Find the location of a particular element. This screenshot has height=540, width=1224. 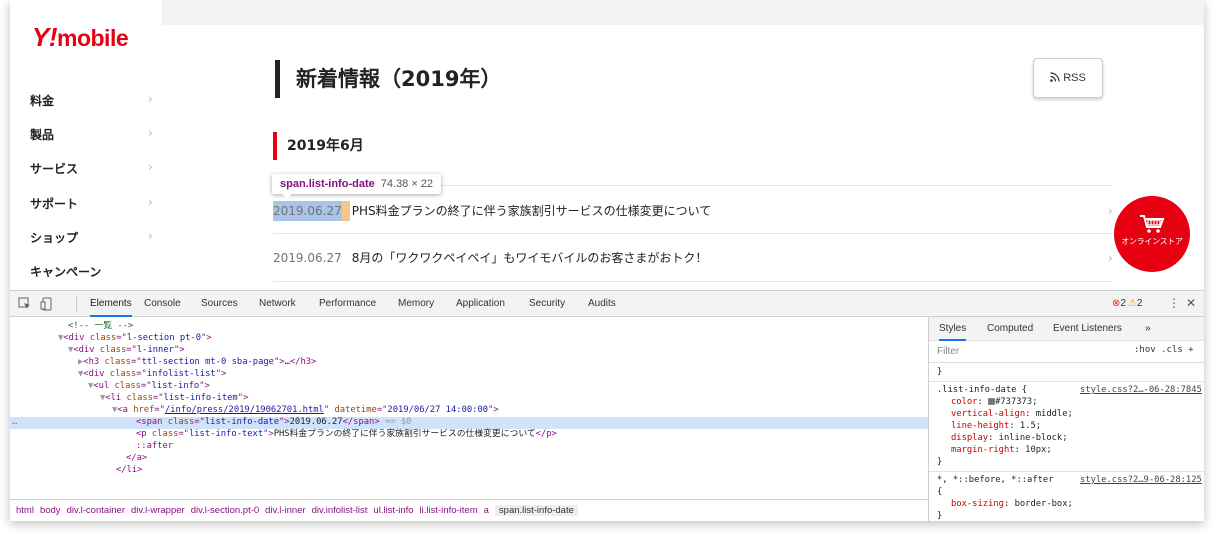

tab-console: Console is located at coordinates (162, 304).